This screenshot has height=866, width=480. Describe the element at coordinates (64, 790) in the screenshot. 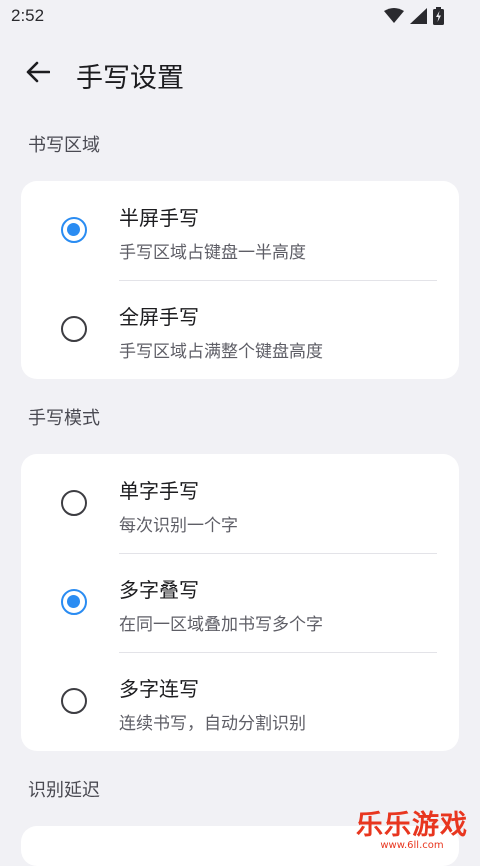

I see `section-header-recognition-delay: 识别延迟` at that location.